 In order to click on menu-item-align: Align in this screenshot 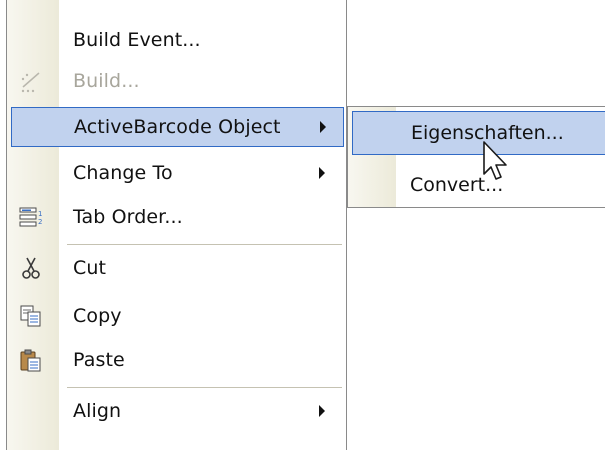, I will do `click(176, 411)`.